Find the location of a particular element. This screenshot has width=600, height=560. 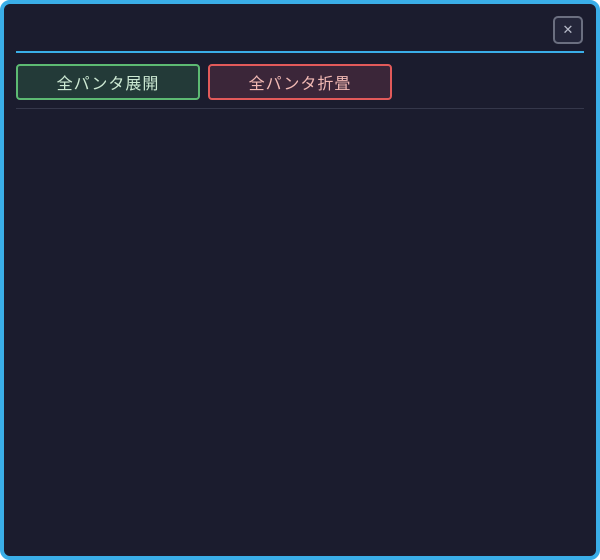

collapse-all-button: 全パンタ折畳 is located at coordinates (300, 82).